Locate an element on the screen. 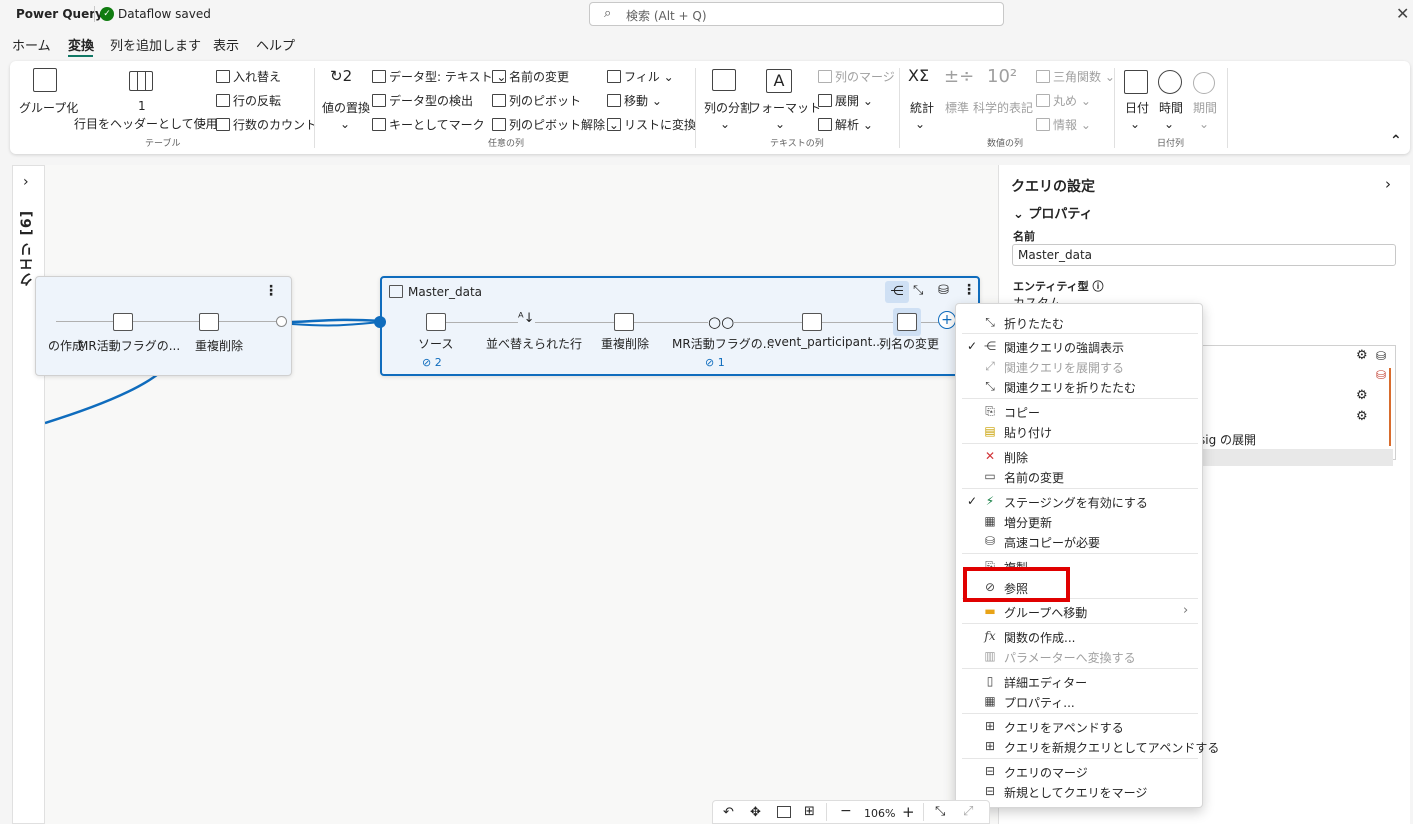 This screenshot has width=1413, height=824. menu-item-advanced-editor: 詳細エディター is located at coordinates (1045, 682).